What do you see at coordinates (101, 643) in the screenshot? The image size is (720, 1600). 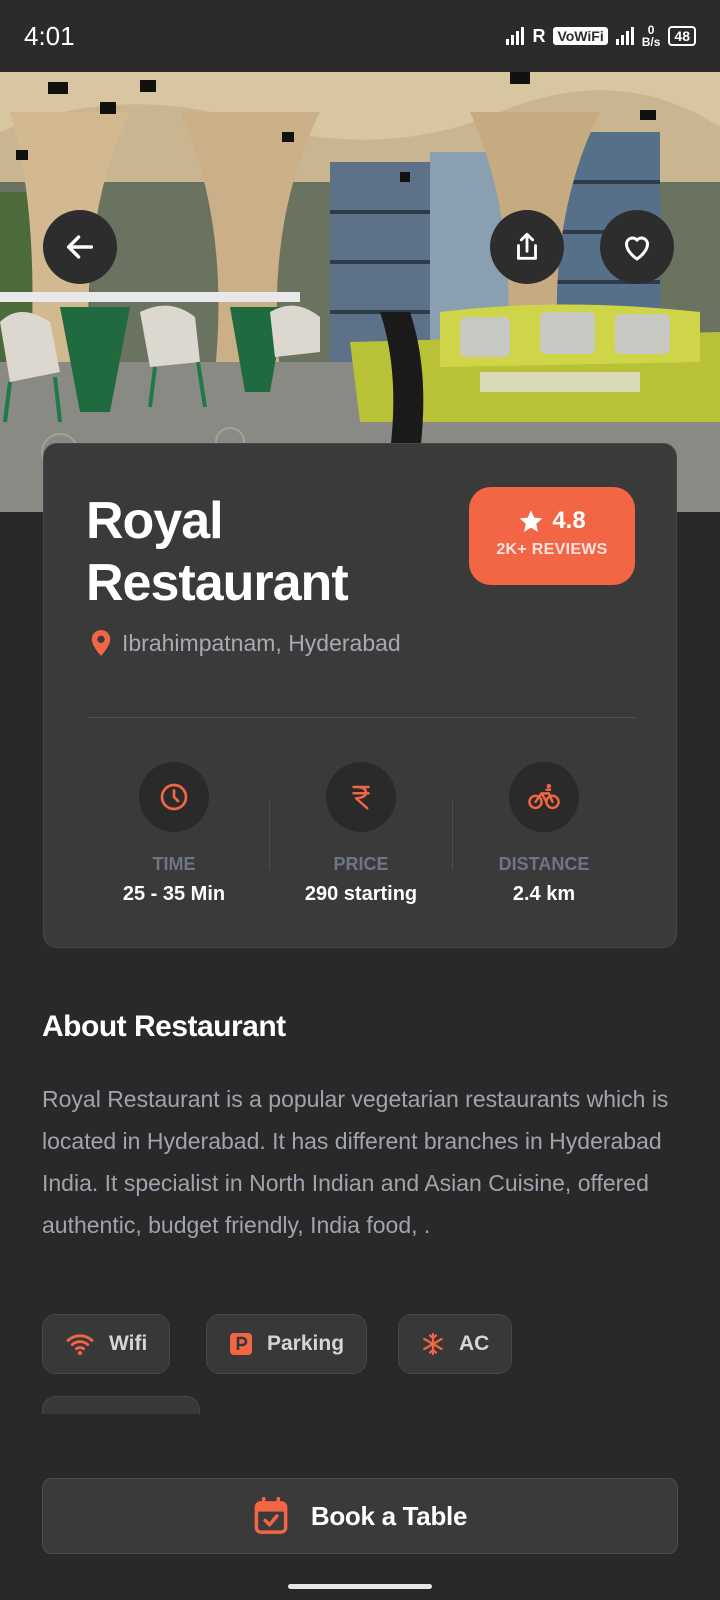 I see `location-pin-icon` at bounding box center [101, 643].